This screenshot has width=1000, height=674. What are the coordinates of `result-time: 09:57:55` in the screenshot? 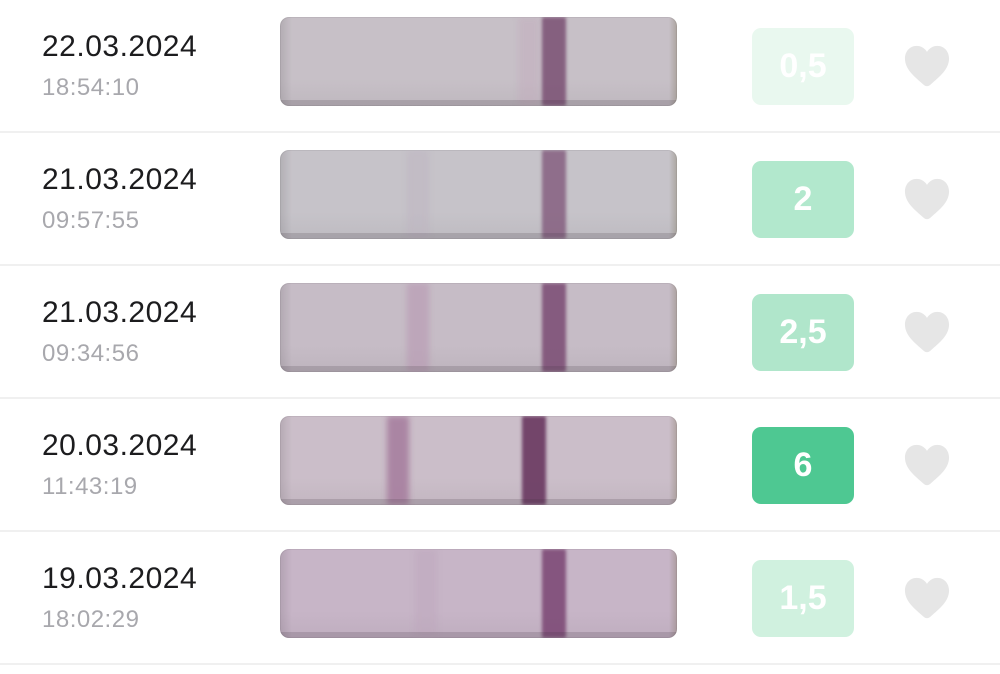 It's located at (91, 220).